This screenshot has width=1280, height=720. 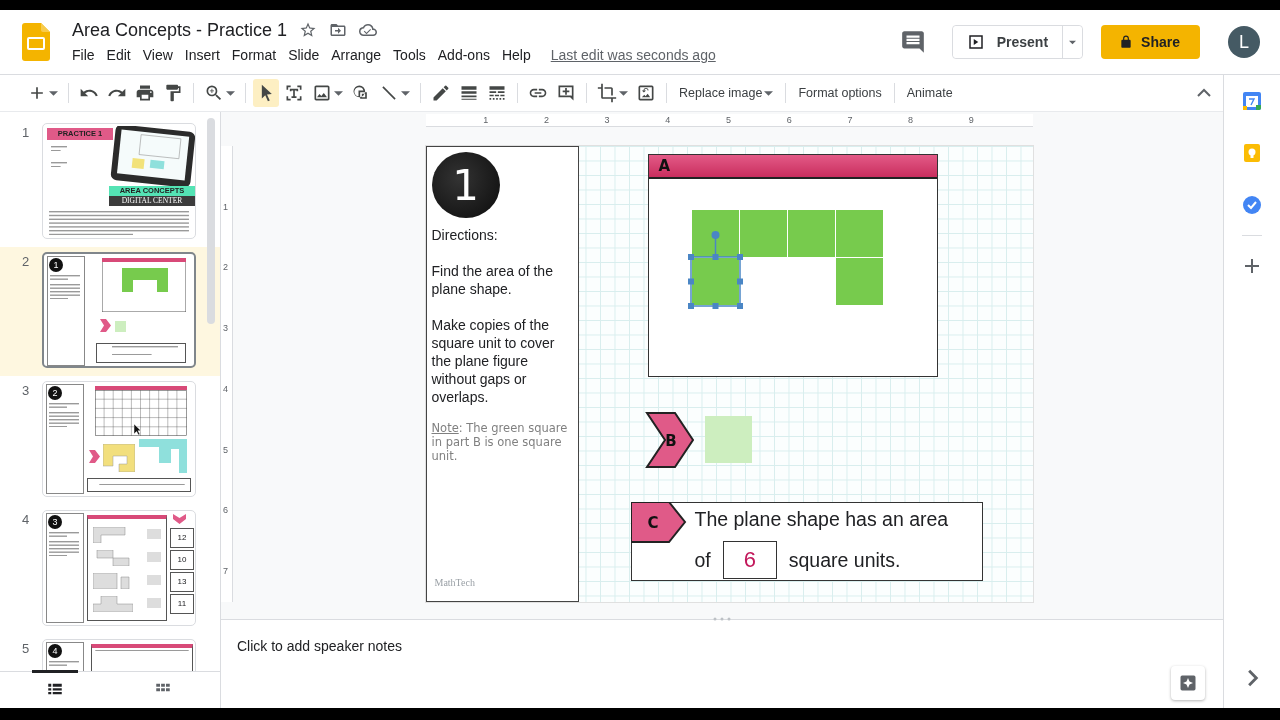 I want to click on slide-thumbnail: 4, so click(x=119, y=655).